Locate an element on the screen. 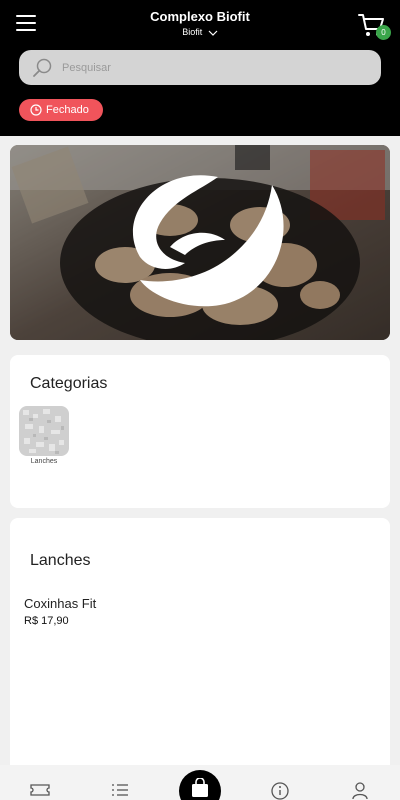 Image resolution: width=400 pixels, height=800 pixels. chevron-down-icon is located at coordinates (213, 33).